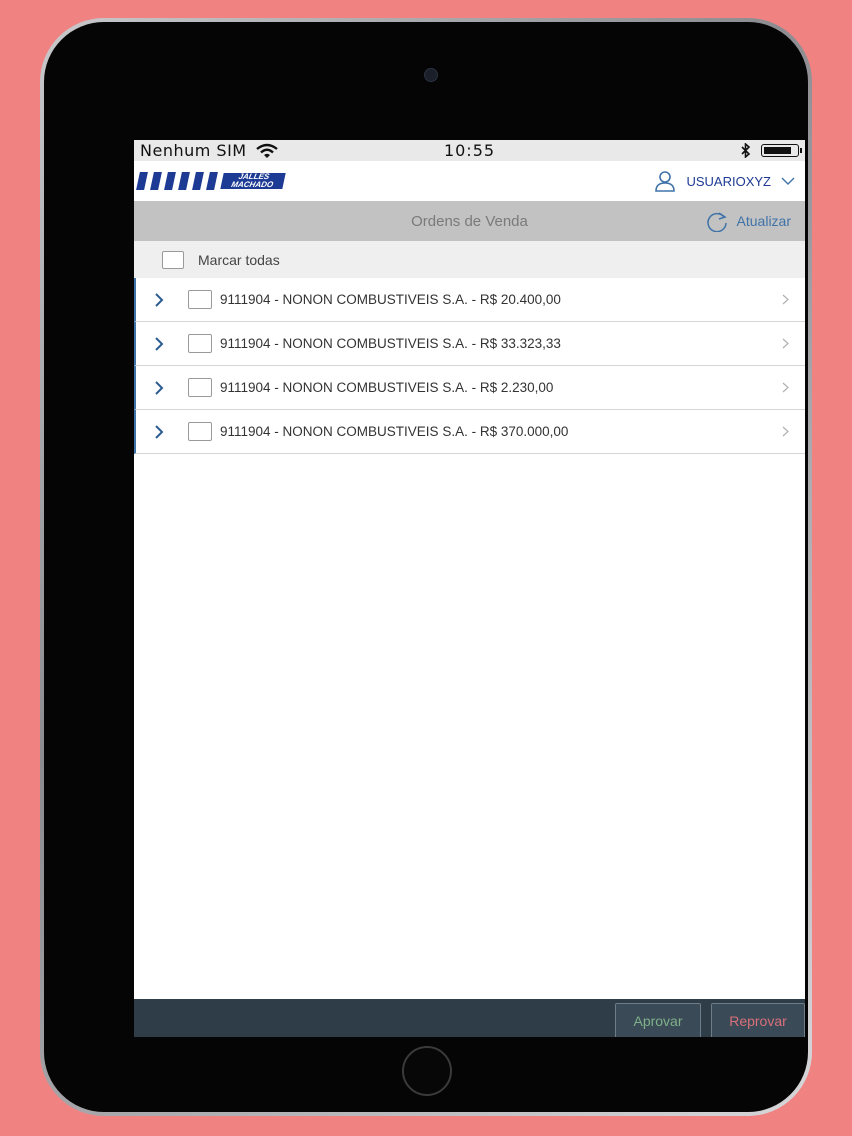  I want to click on action-bar: Aprovar Reprovar, so click(469, 1018).